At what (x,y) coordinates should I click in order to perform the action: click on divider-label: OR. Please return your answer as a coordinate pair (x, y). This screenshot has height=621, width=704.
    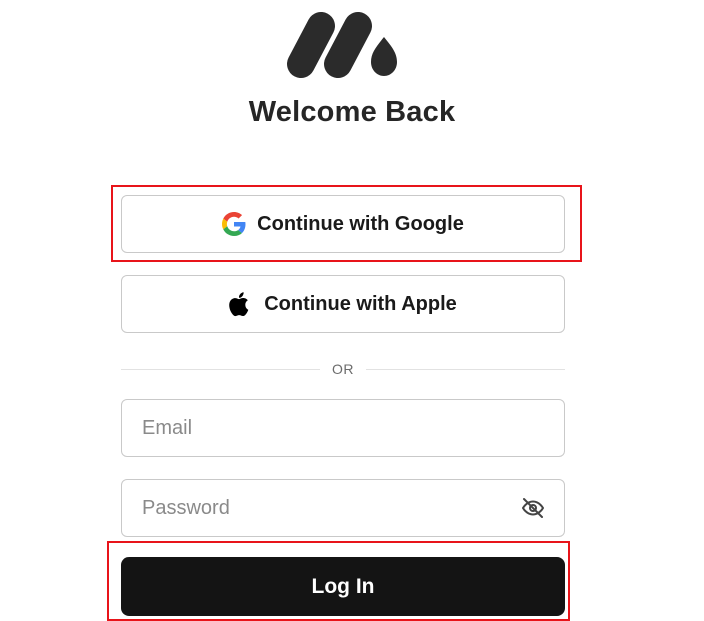
    Looking at the image, I should click on (343, 369).